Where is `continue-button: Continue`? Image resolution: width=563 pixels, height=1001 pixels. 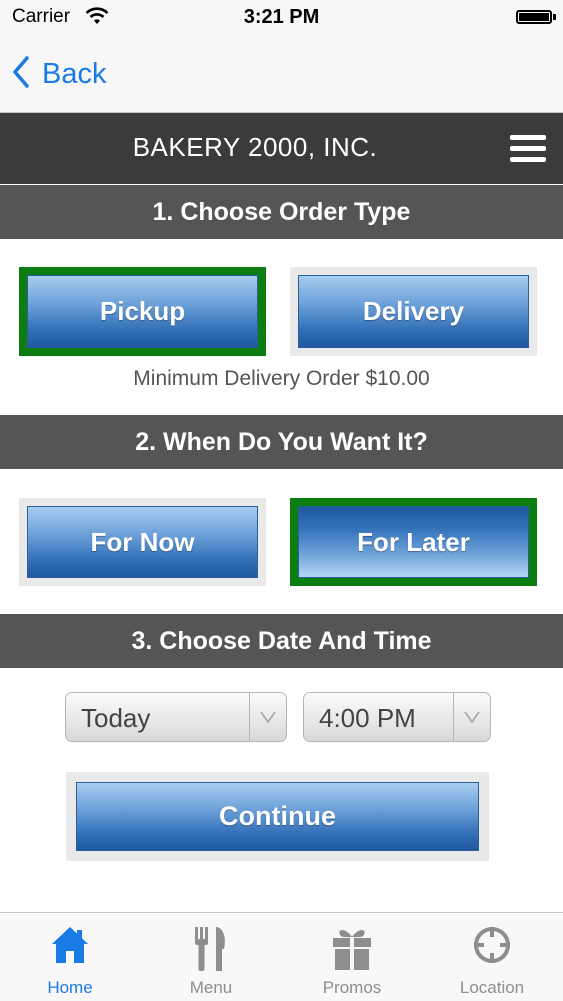
continue-button: Continue is located at coordinates (277, 816).